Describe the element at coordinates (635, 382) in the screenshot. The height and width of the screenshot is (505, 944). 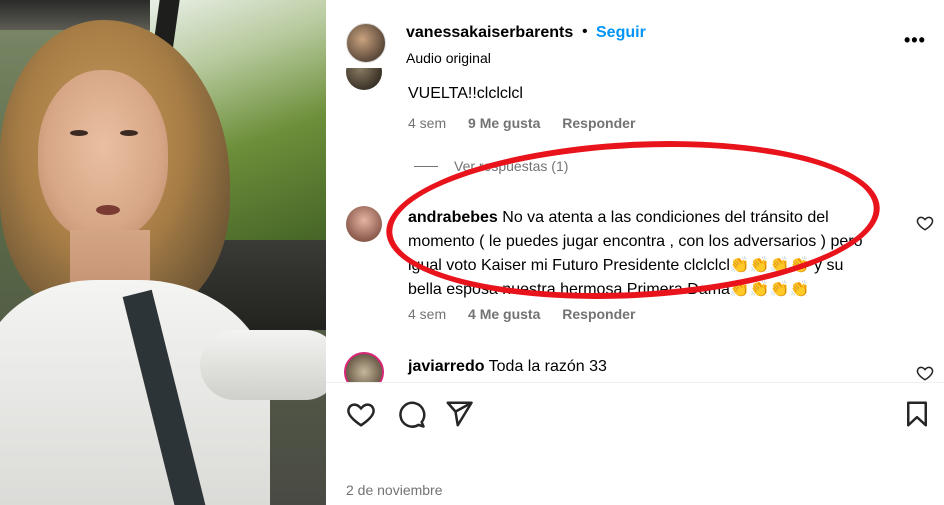
I see `divider` at that location.